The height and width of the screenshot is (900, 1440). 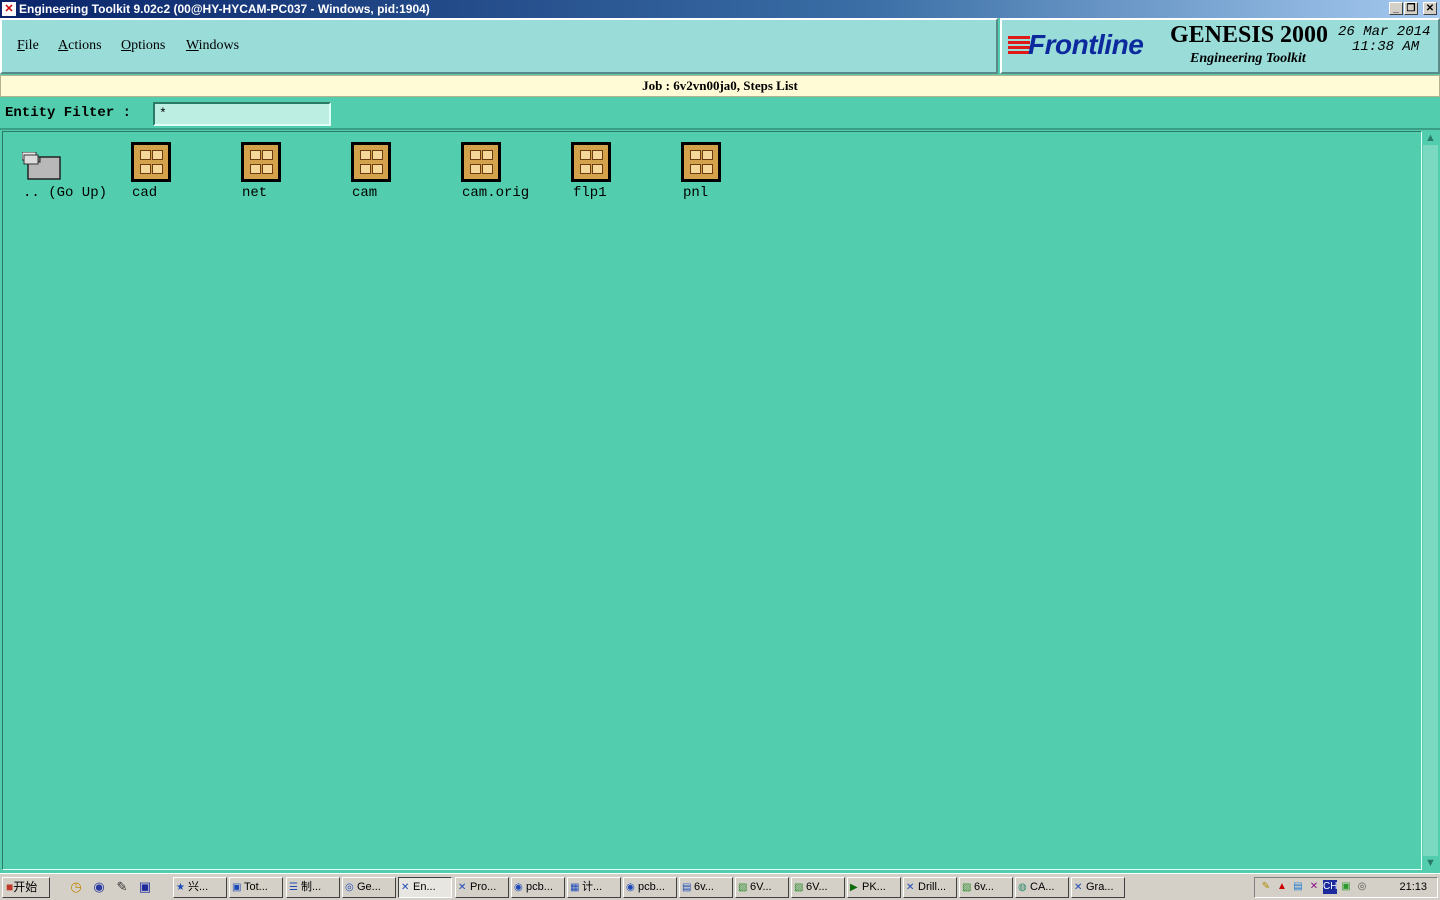 I want to click on job-status-bar: Job : 6v2vn00ja0, Steps List, so click(x=720, y=86).